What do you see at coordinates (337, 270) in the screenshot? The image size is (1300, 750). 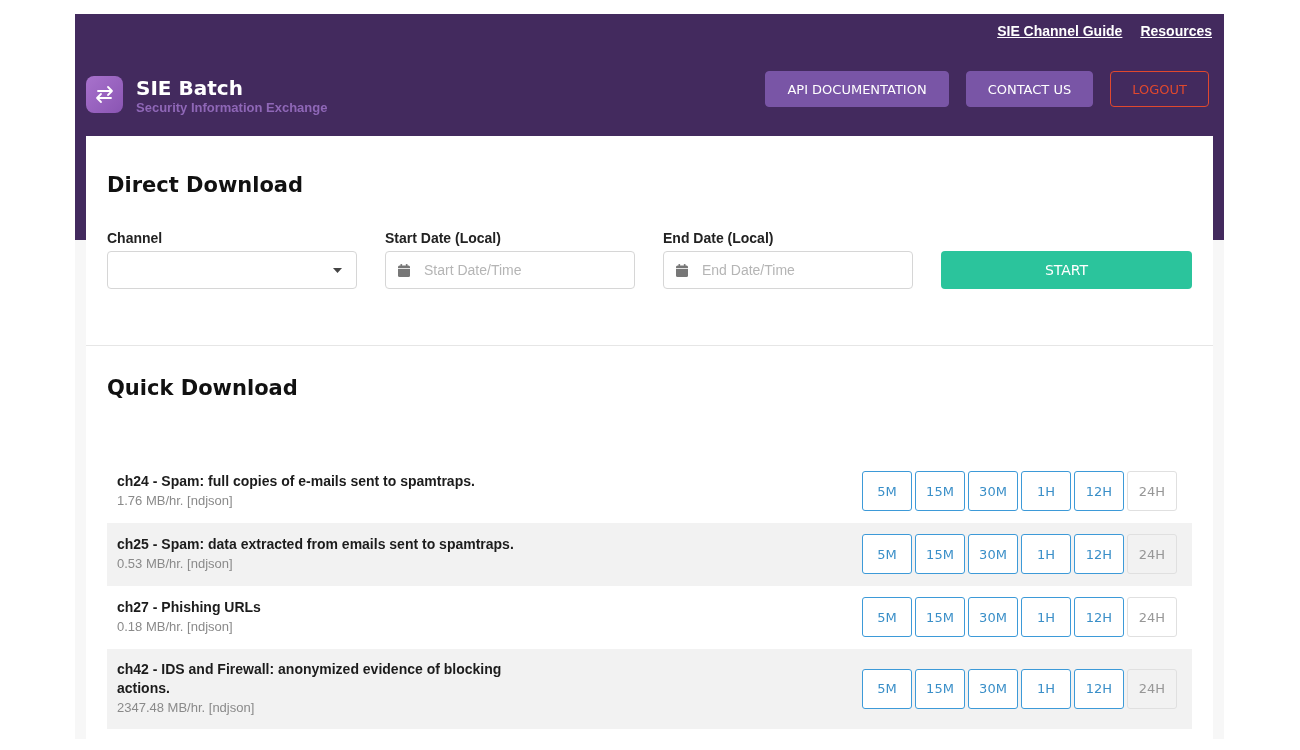 I see `caret-icon` at bounding box center [337, 270].